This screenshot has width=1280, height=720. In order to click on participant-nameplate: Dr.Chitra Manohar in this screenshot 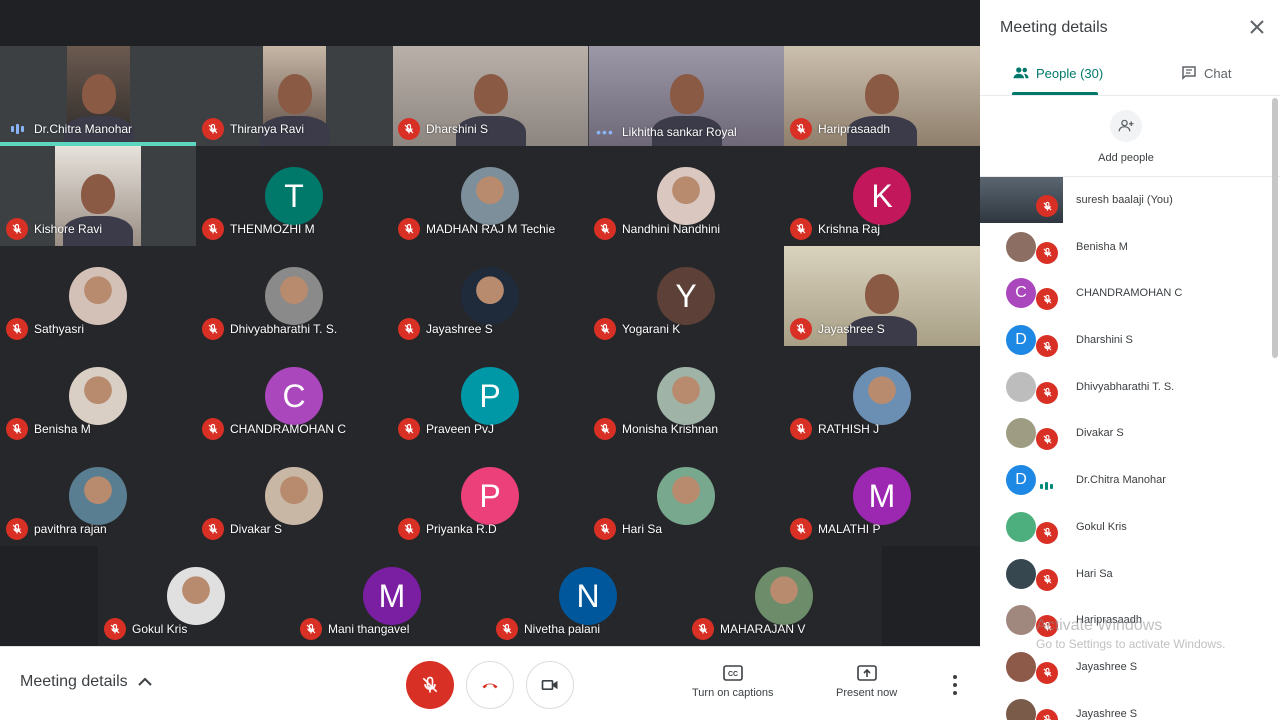, I will do `click(69, 129)`.